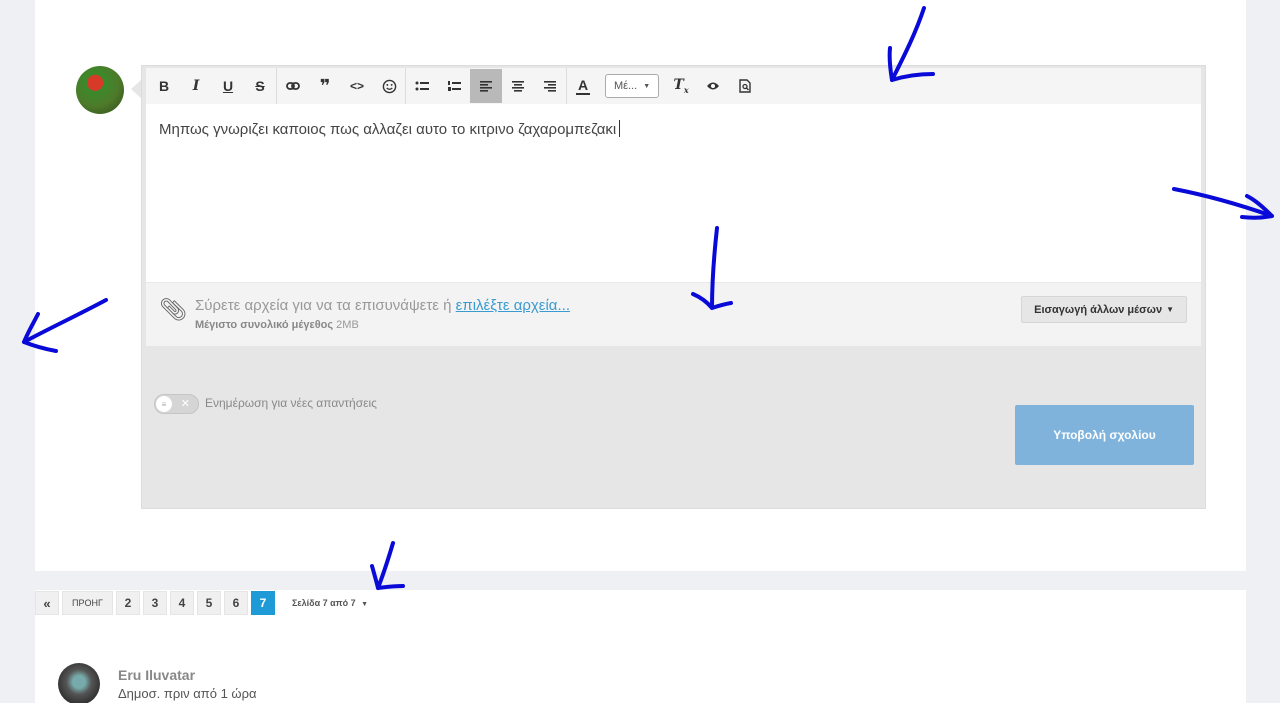 This screenshot has height=703, width=1280. I want to click on prev-page-button: ΠΡΟΗΓ, so click(87, 603).